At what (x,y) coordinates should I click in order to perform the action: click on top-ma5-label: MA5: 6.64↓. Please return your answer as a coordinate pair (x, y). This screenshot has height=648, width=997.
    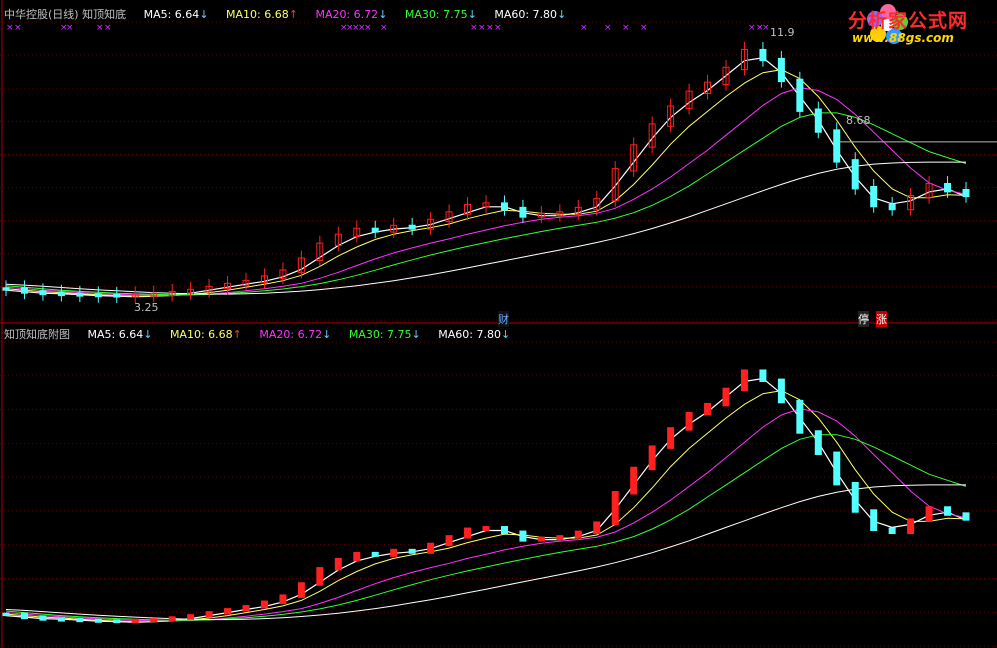
    Looking at the image, I should click on (176, 14).